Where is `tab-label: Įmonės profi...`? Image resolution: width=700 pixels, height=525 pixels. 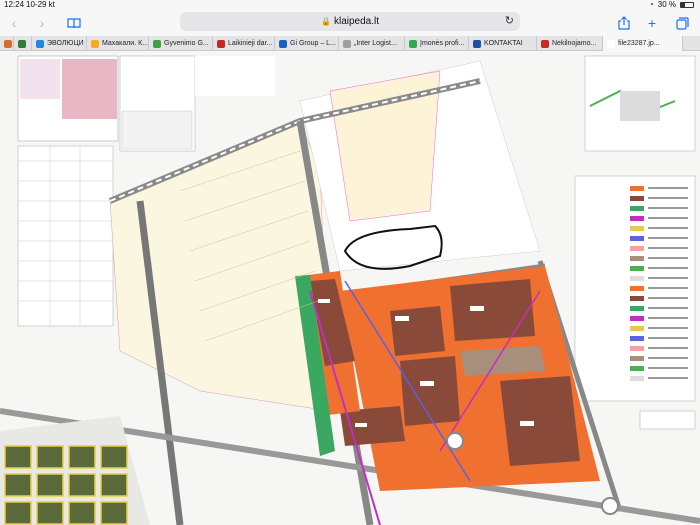 tab-label: Įmonės profi... is located at coordinates (442, 43).